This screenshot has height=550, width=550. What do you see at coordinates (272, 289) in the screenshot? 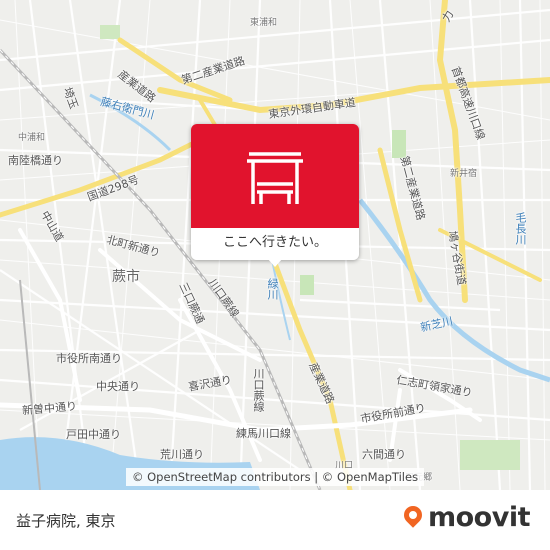
I see `label-midori-river: 緑川` at bounding box center [272, 289].